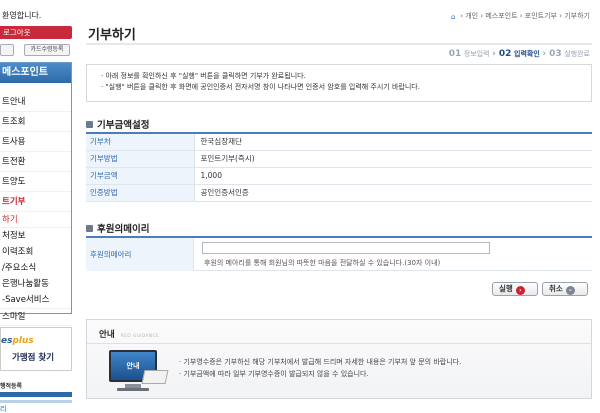 The height and width of the screenshot is (413, 600). I want to click on sidebar-item-save-service: -Save서비스, so click(35, 300).